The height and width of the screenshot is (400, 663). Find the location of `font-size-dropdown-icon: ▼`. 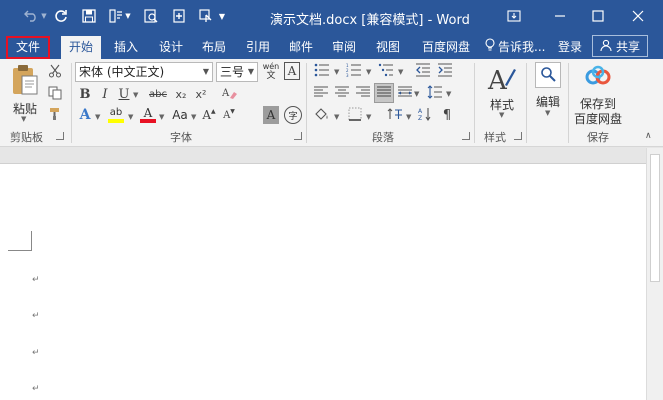

font-size-dropdown-icon: ▼ is located at coordinates (251, 72).